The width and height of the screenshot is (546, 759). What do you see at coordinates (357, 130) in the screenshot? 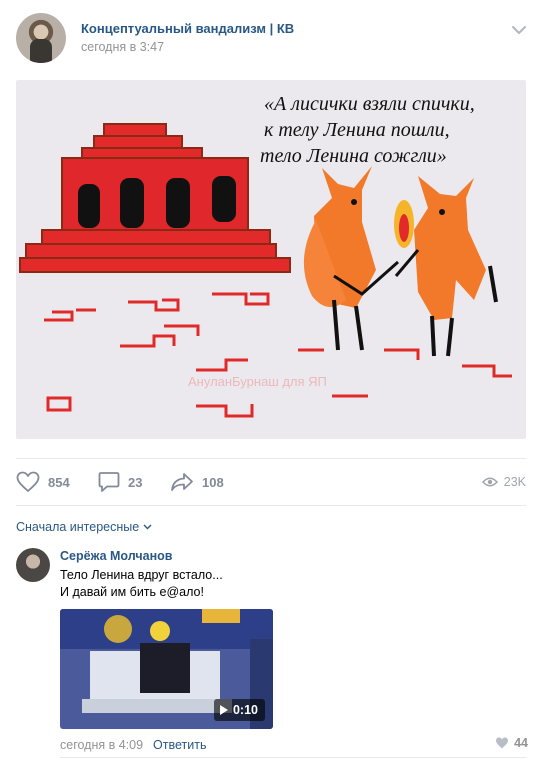
I see `caption-line-2: к телу Ленина пошли,` at bounding box center [357, 130].